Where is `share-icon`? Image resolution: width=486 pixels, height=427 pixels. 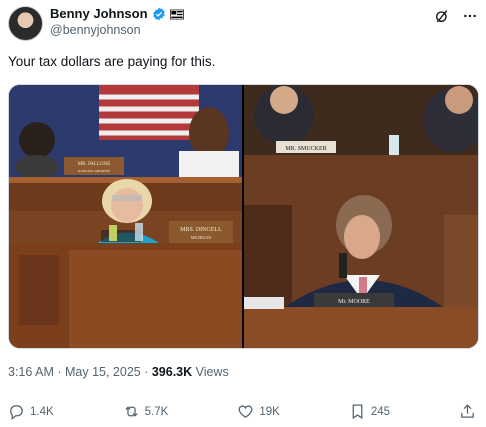 share-icon is located at coordinates (467, 411).